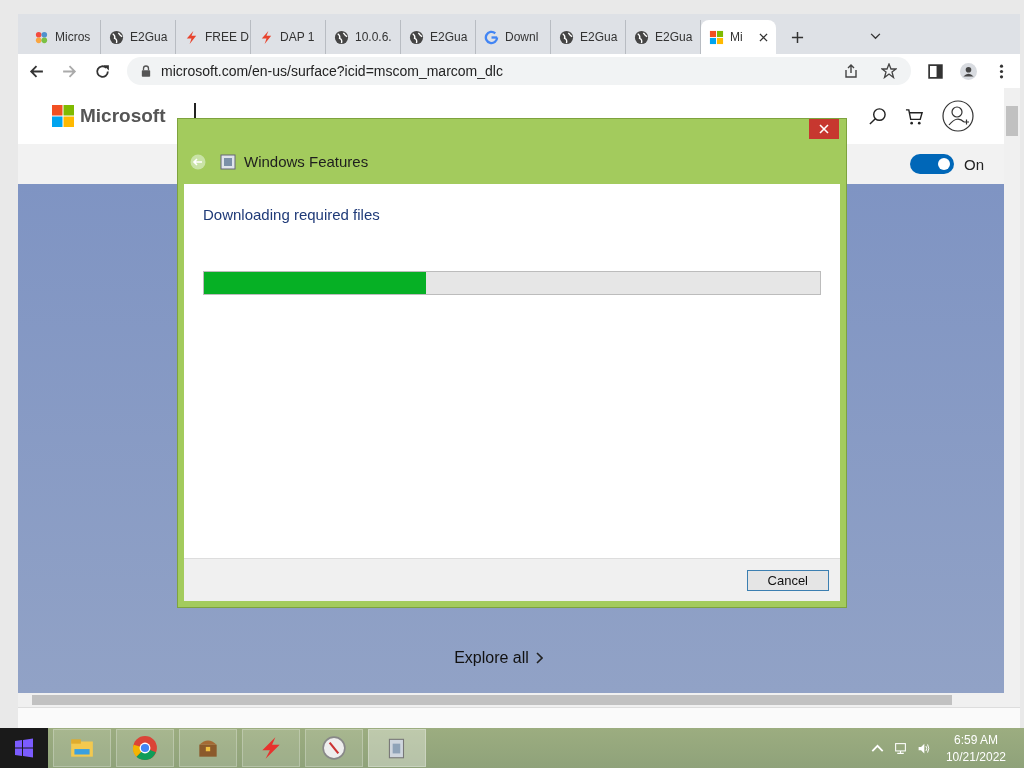  Describe the element at coordinates (1012, 397) in the screenshot. I see `vertical-scrollbar` at that location.